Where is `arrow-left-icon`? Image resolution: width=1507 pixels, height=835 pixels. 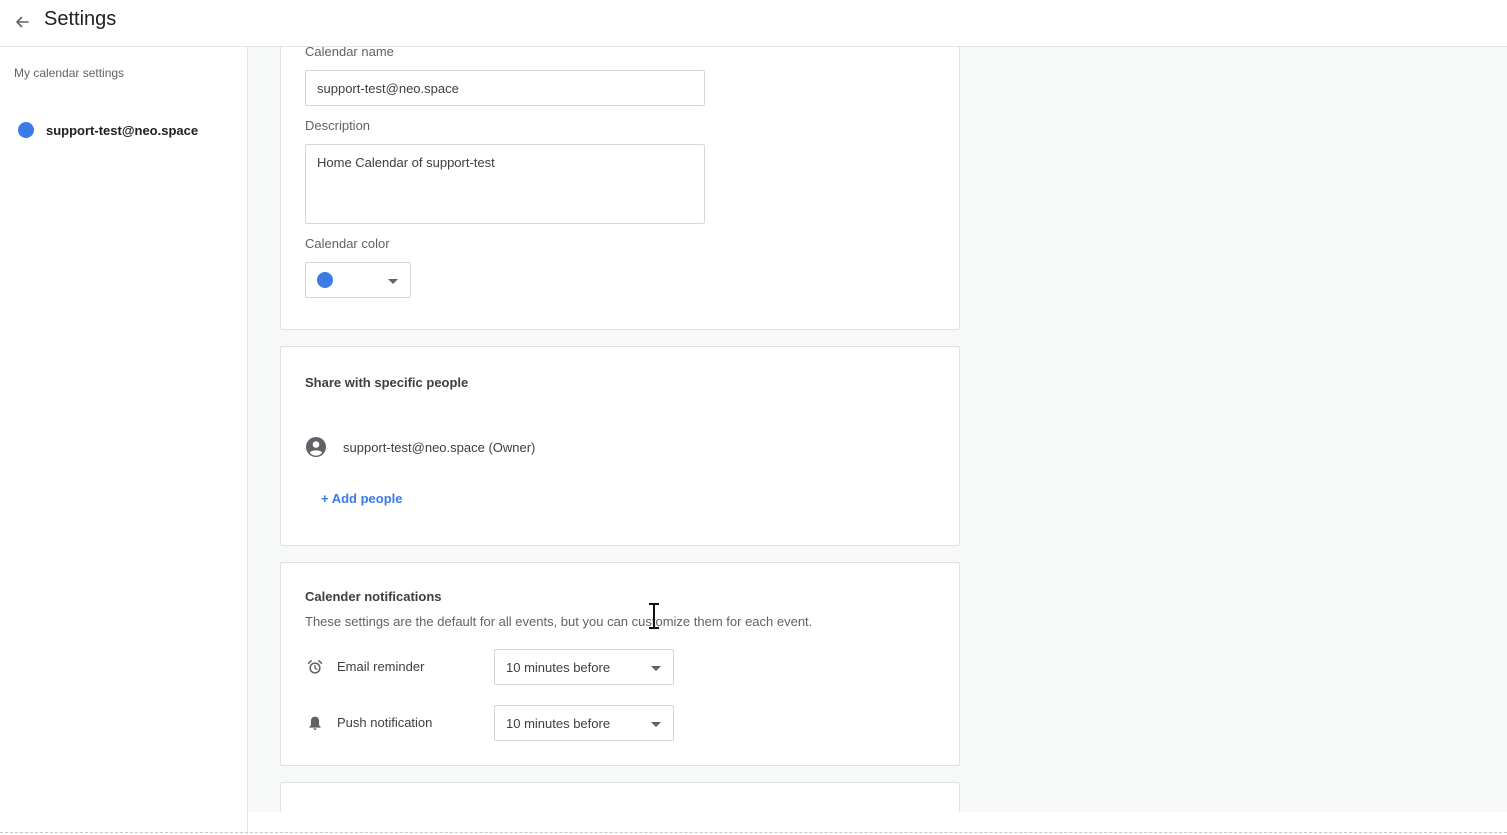 arrow-left-icon is located at coordinates (22, 22).